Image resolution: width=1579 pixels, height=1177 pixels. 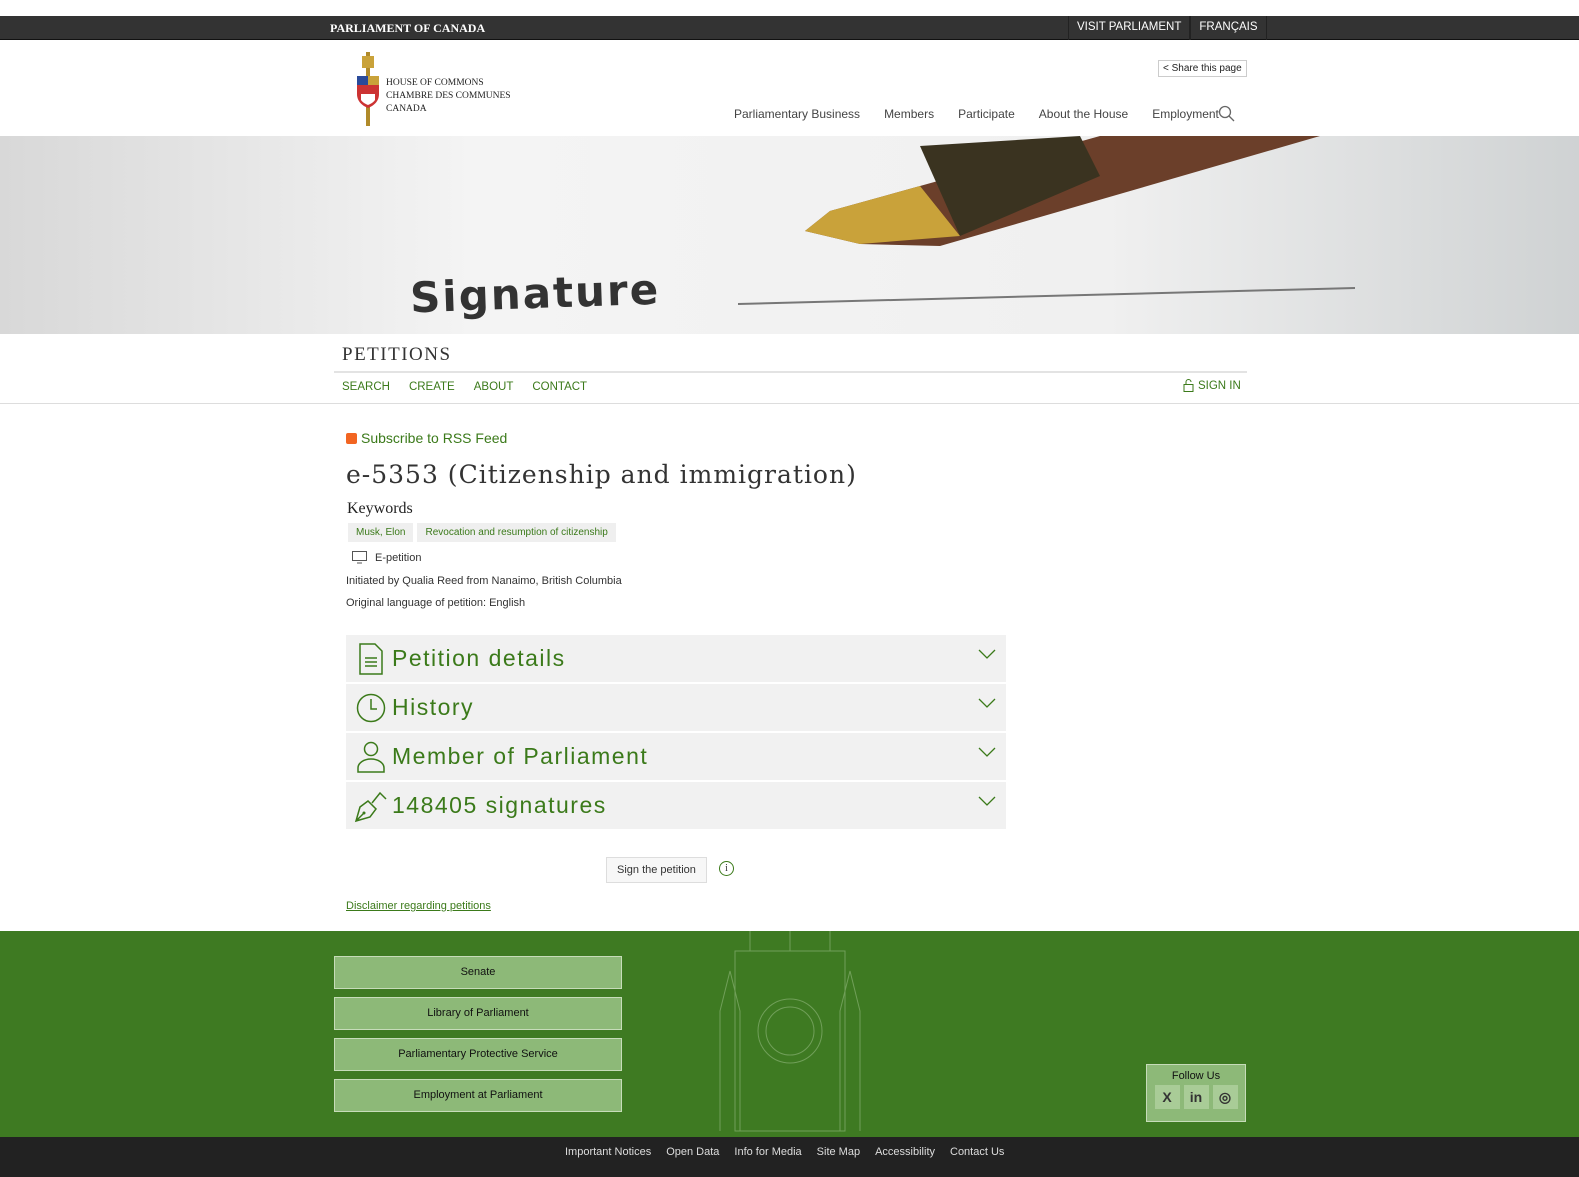 What do you see at coordinates (397, 354) in the screenshot?
I see `section-title: PETITIONS` at bounding box center [397, 354].